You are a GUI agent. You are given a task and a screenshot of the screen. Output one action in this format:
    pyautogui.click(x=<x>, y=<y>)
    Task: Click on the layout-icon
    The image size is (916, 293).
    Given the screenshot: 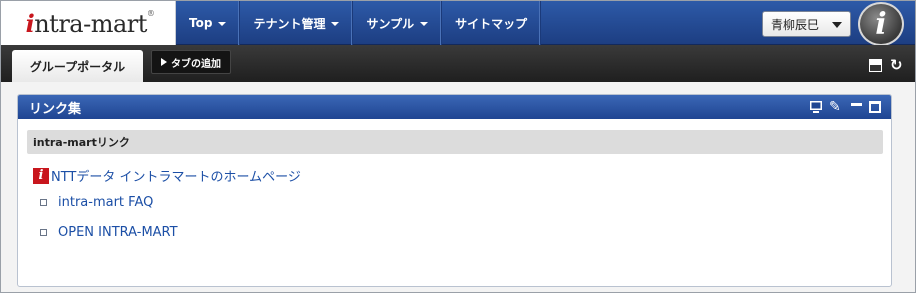 What is the action you would take?
    pyautogui.click(x=875, y=65)
    